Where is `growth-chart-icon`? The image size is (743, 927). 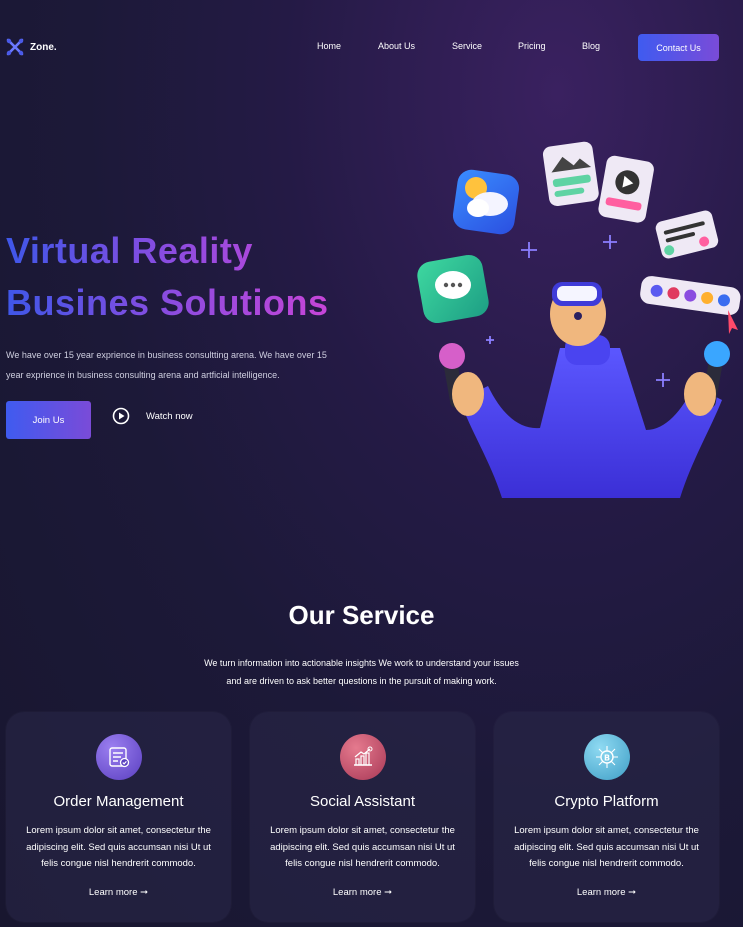
growth-chart-icon is located at coordinates (363, 757).